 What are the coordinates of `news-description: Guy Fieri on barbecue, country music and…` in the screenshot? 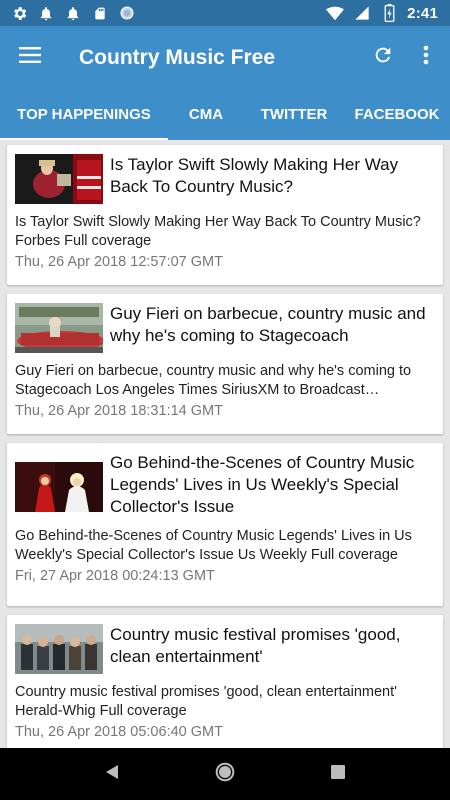 It's located at (213, 380).